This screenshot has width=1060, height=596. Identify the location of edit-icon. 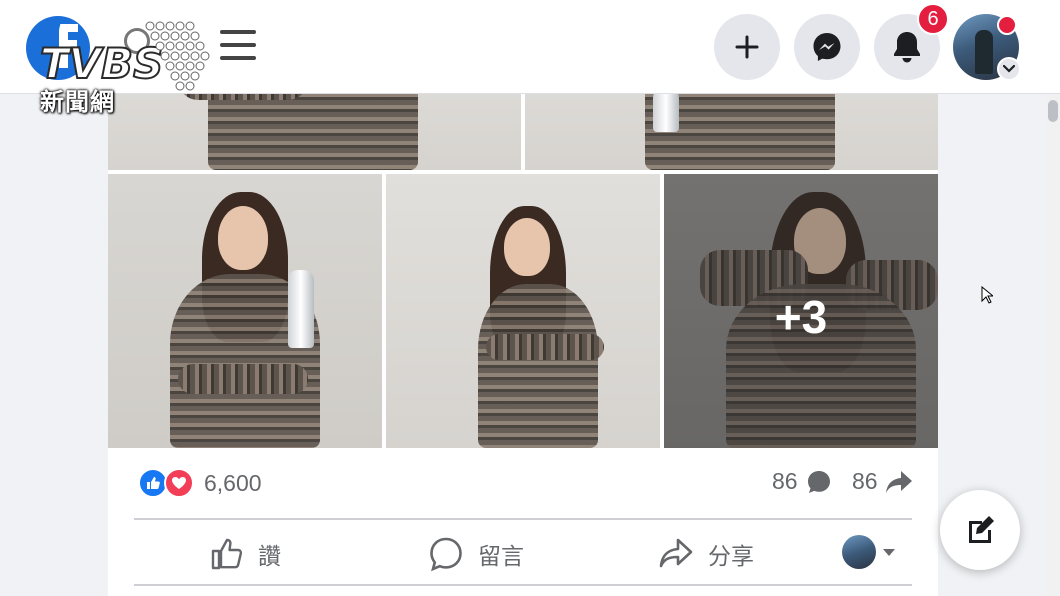
(981, 529).